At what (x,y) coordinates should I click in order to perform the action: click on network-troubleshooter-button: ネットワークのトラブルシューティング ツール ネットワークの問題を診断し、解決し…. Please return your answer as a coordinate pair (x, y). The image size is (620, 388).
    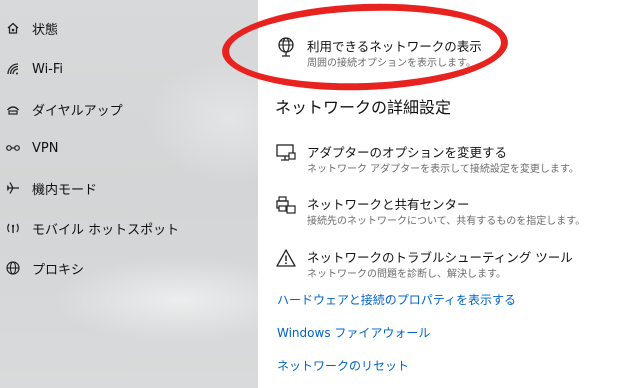
    Looking at the image, I should click on (440, 264).